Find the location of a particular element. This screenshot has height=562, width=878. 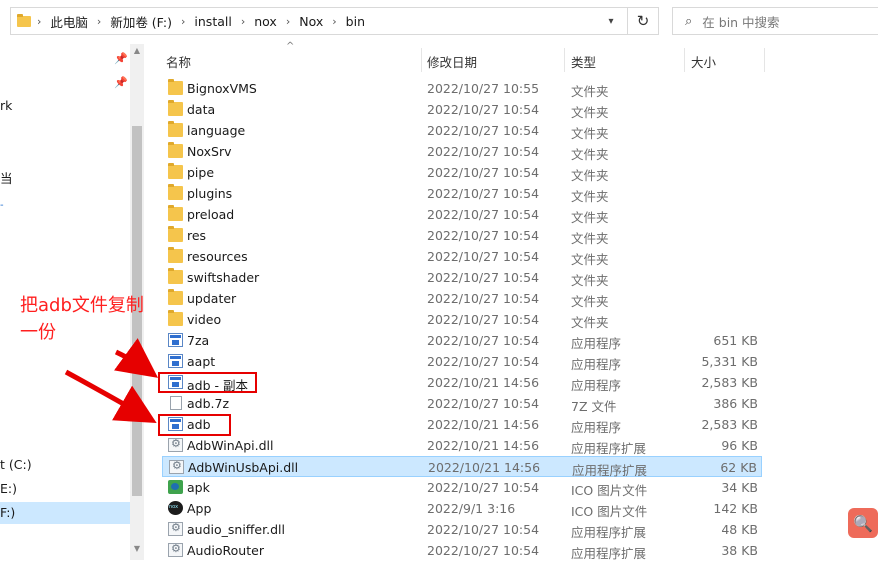

magnifier-icon: 🔍 is located at coordinates (863, 523).